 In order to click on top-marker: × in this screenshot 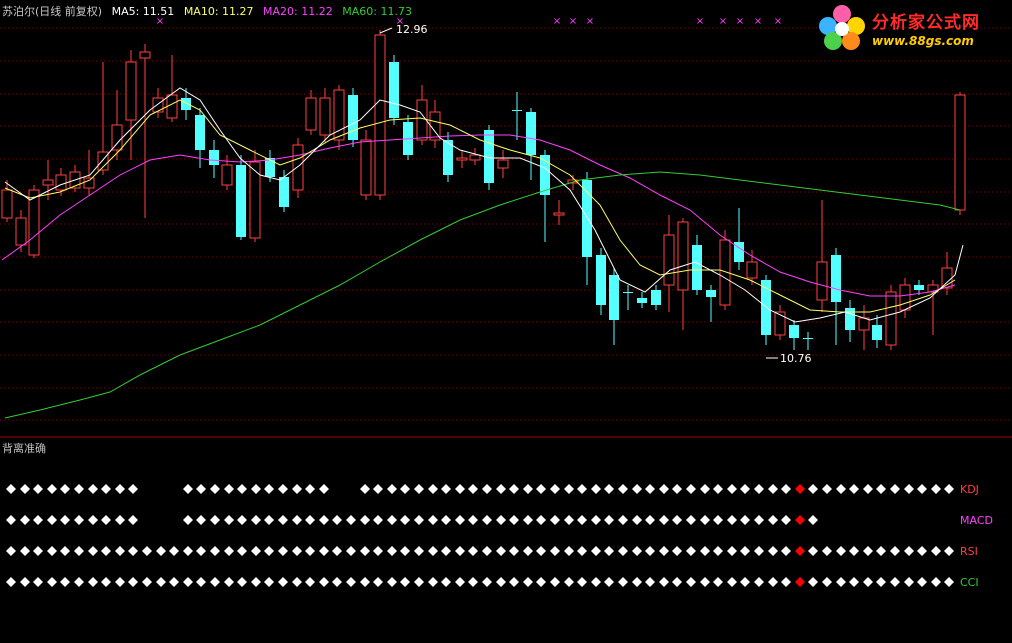, I will do `click(557, 21)`.